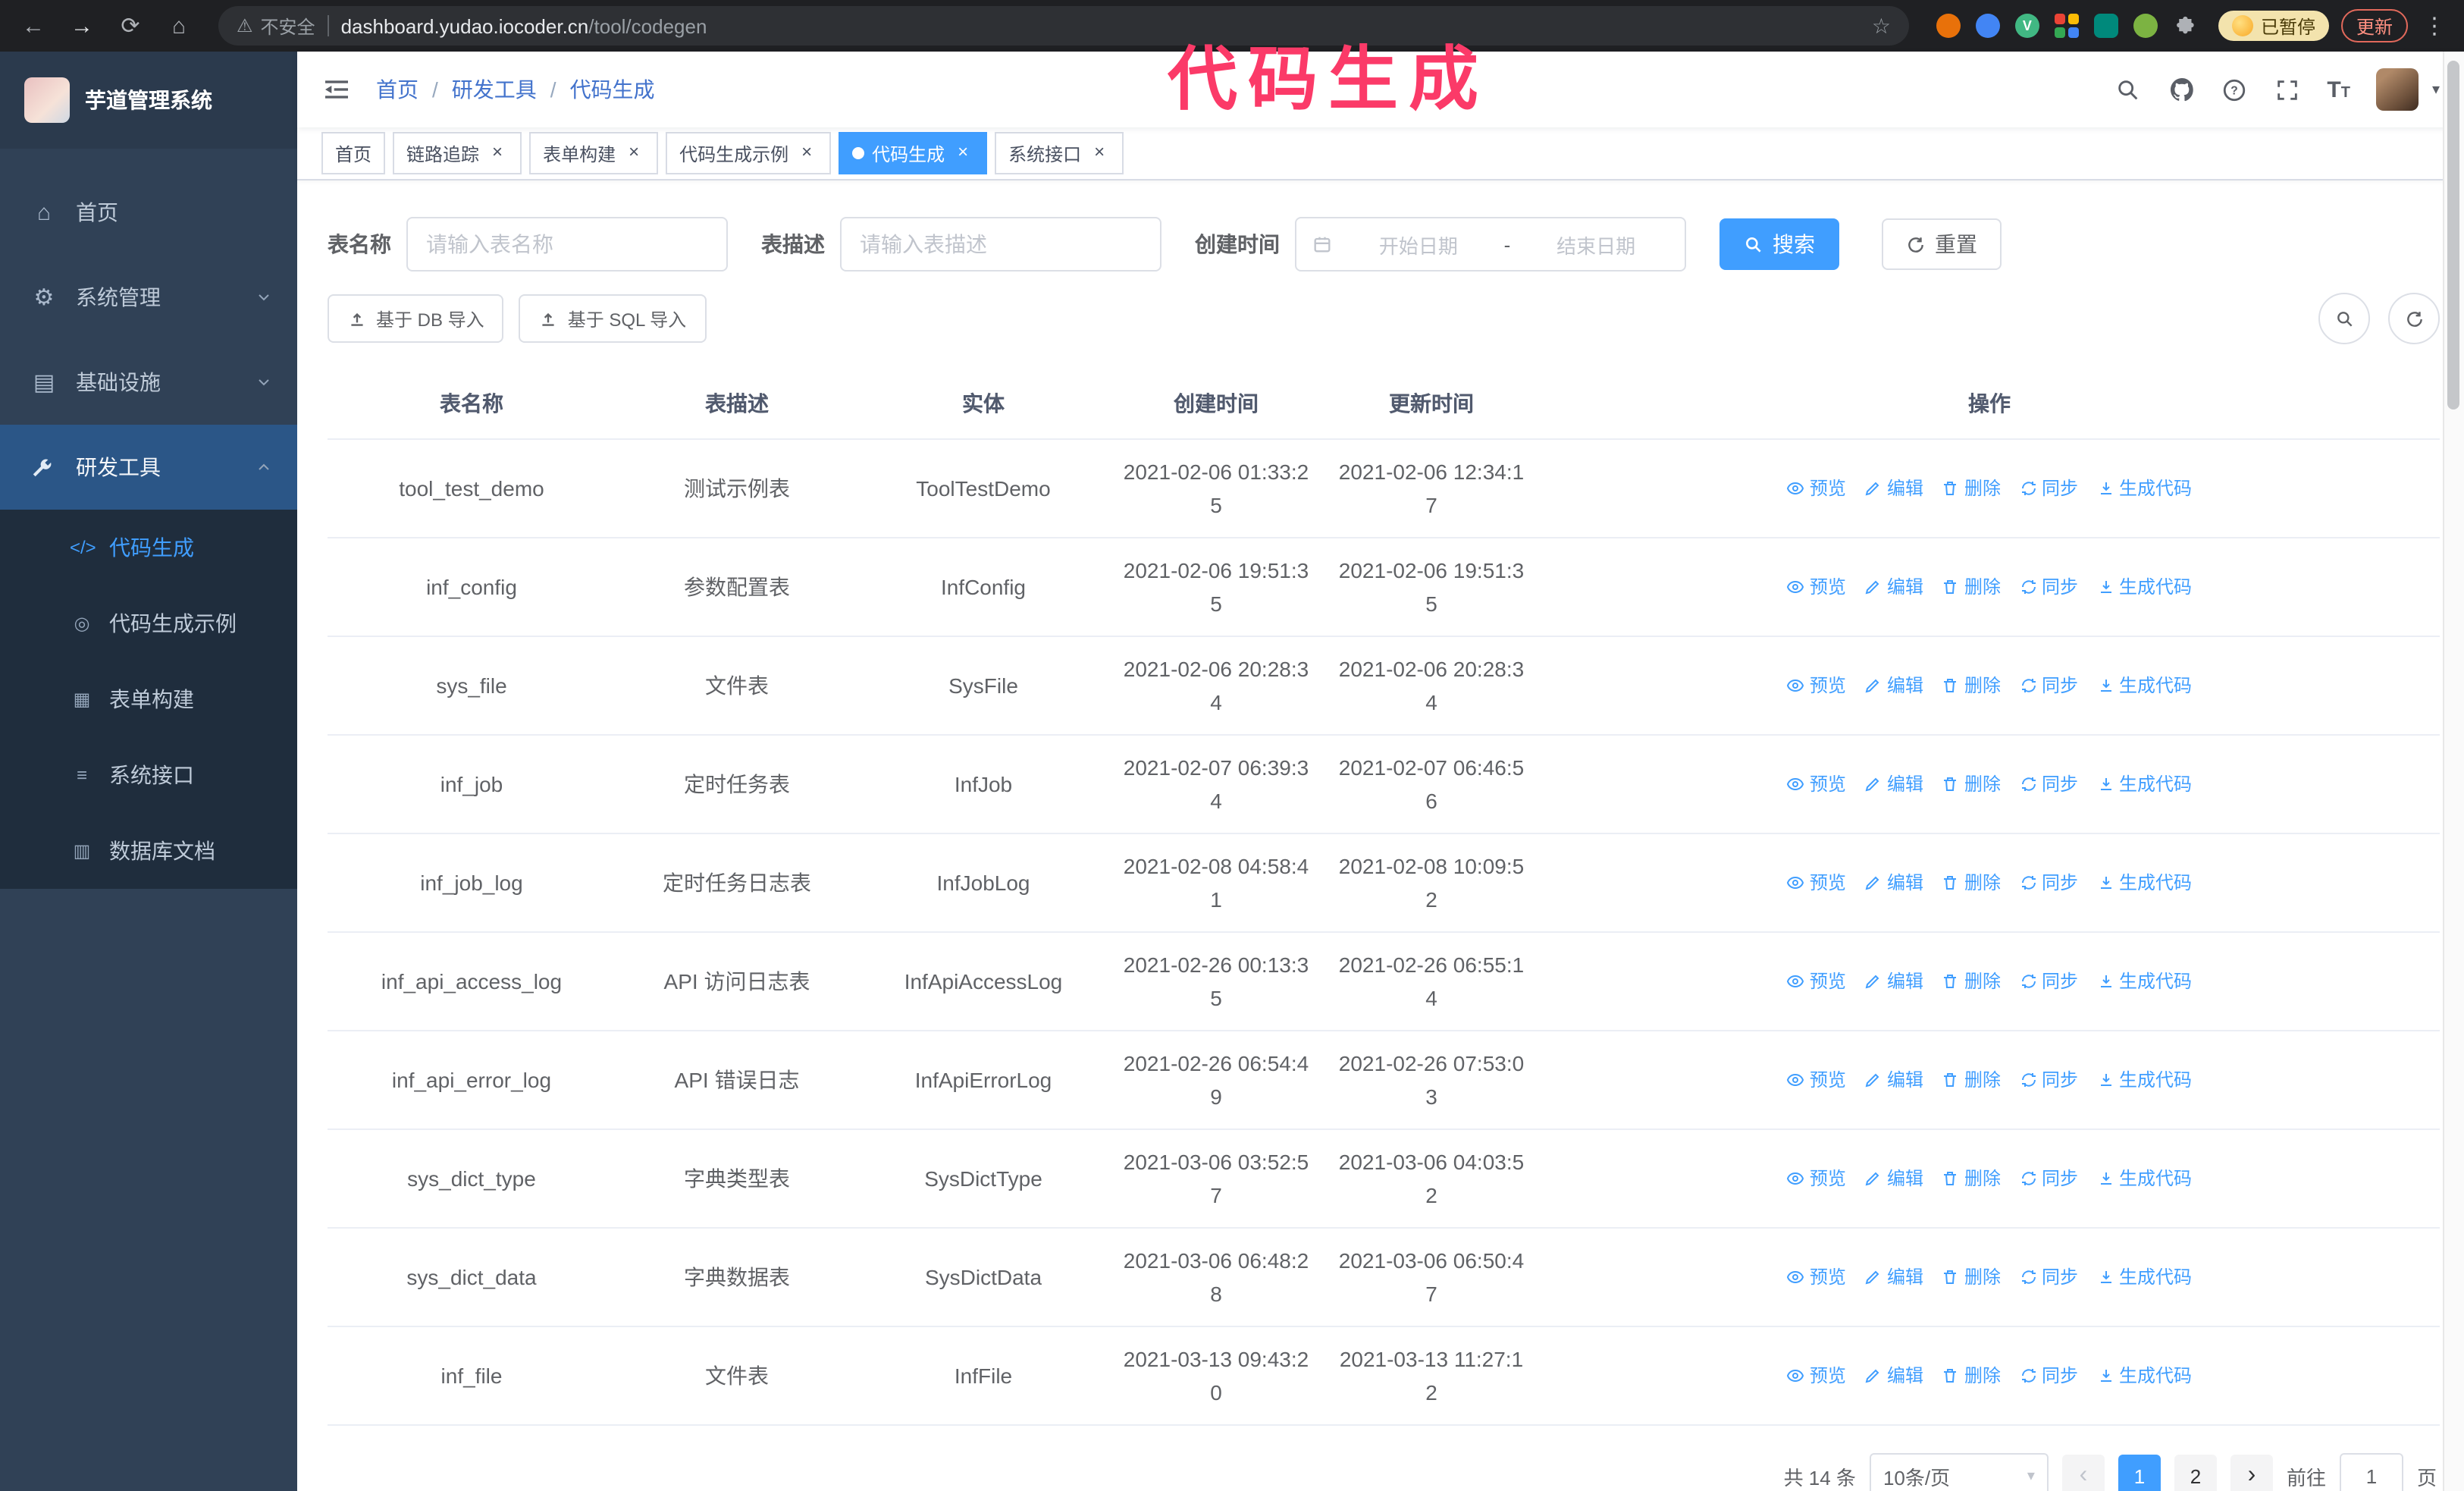 This screenshot has height=1491, width=2464. I want to click on sidebar-item-codegen-example: ◎ 代码生成示例, so click(148, 623).